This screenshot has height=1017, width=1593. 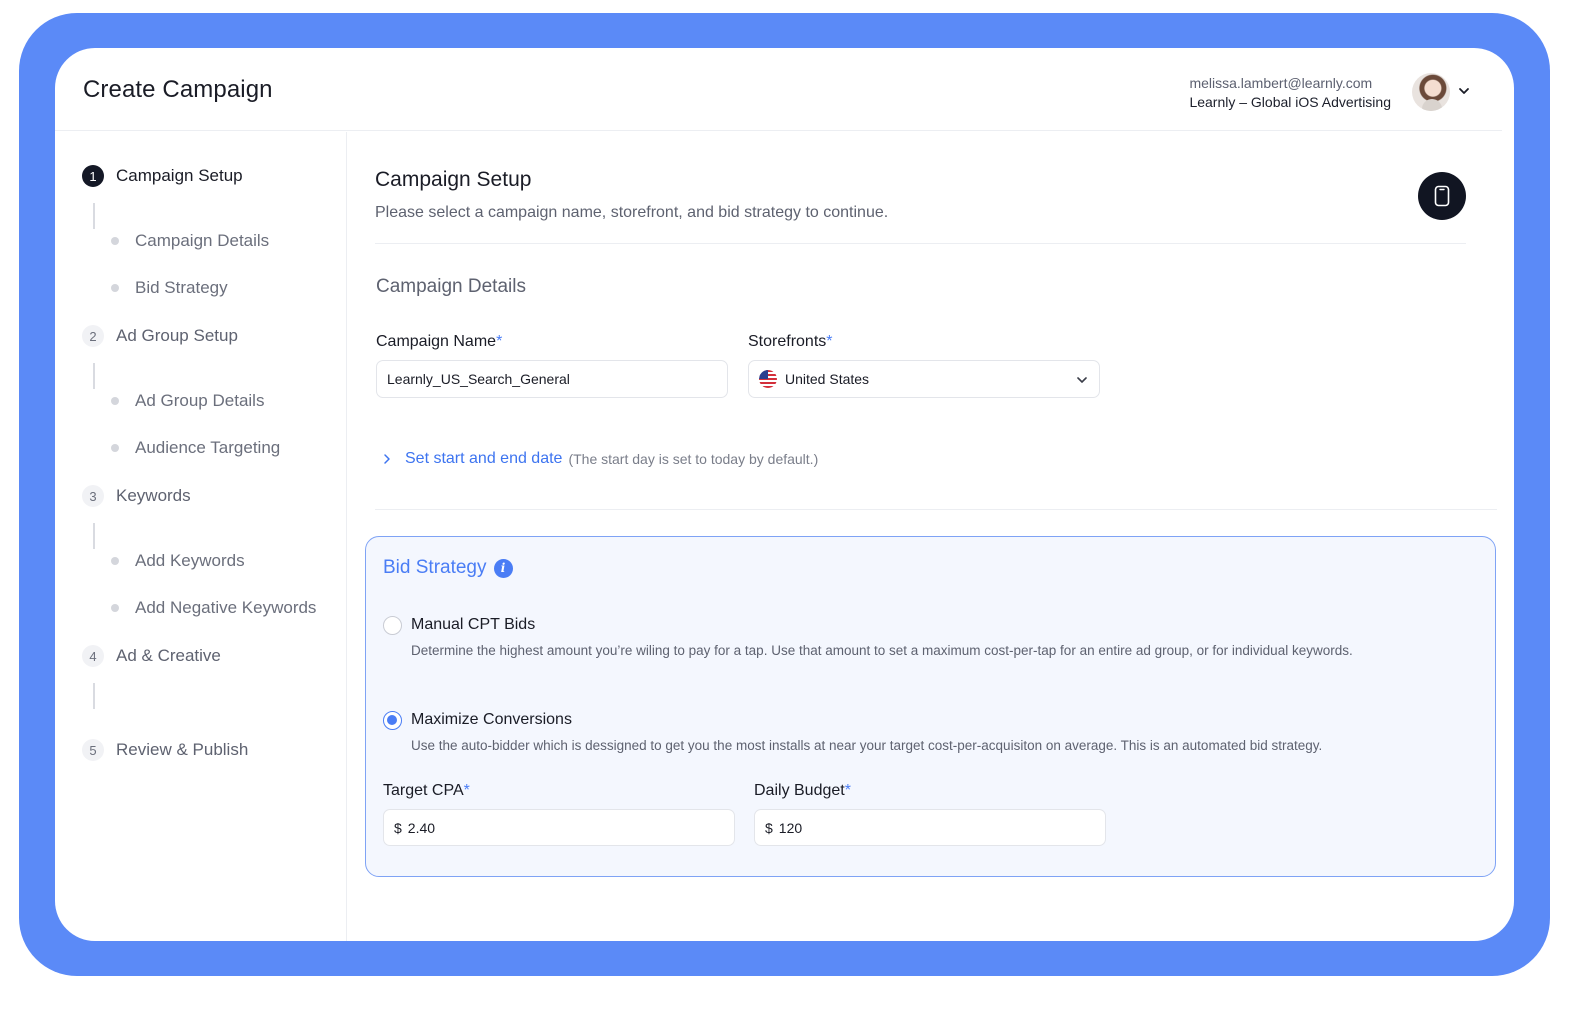 I want to click on phone-icon, so click(x=1442, y=196).